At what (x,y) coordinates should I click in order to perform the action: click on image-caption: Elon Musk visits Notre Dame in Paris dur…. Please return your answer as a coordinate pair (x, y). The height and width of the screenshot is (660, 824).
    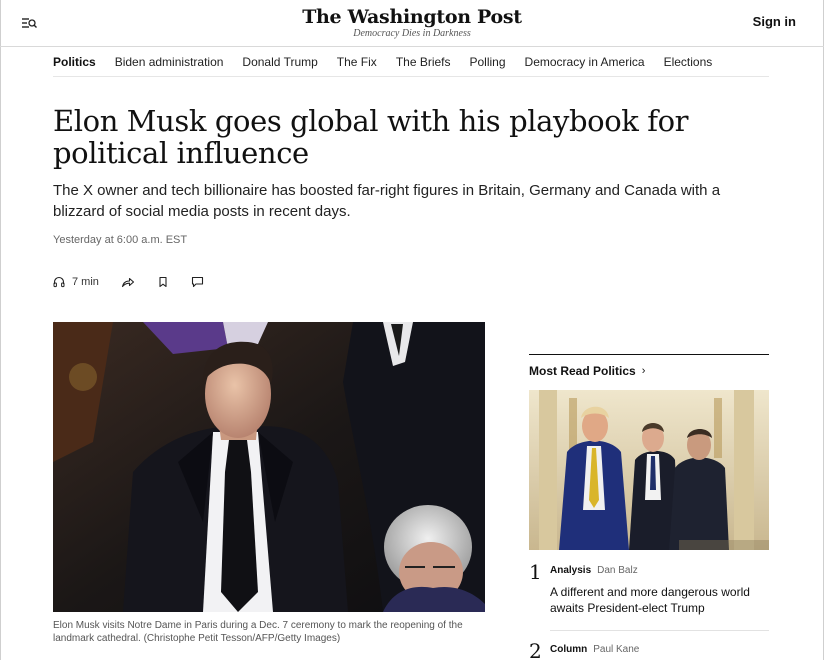
    Looking at the image, I should click on (258, 632).